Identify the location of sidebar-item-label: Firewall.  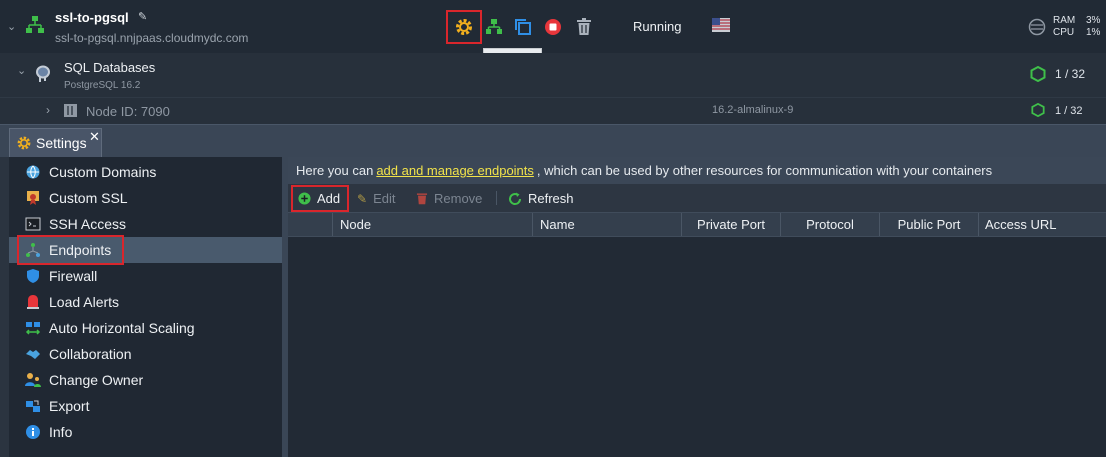
(73, 276).